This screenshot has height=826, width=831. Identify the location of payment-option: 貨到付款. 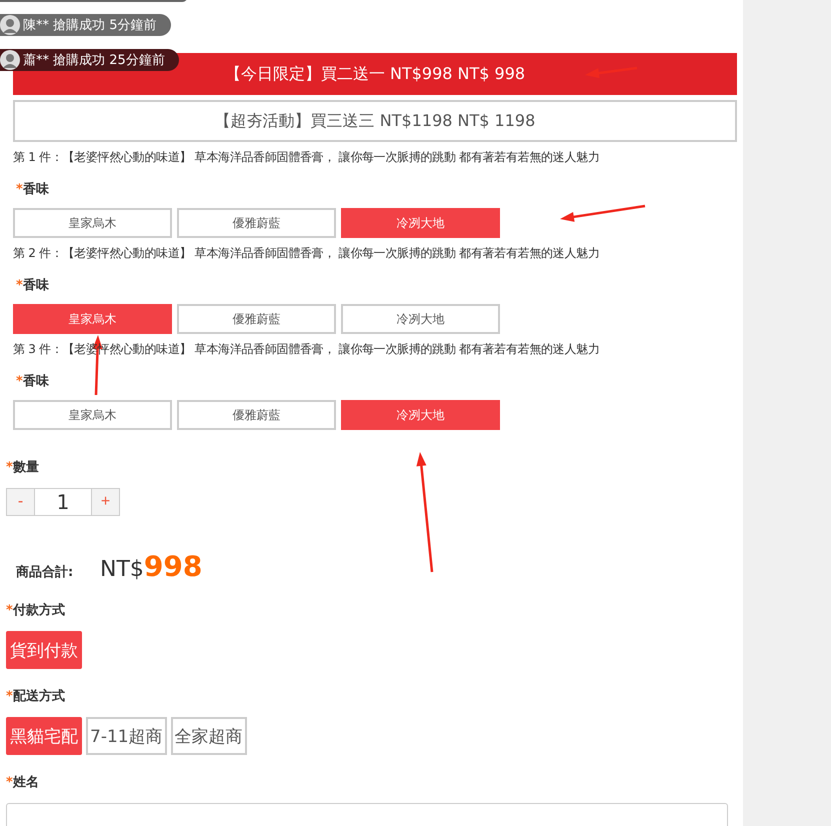
(44, 650).